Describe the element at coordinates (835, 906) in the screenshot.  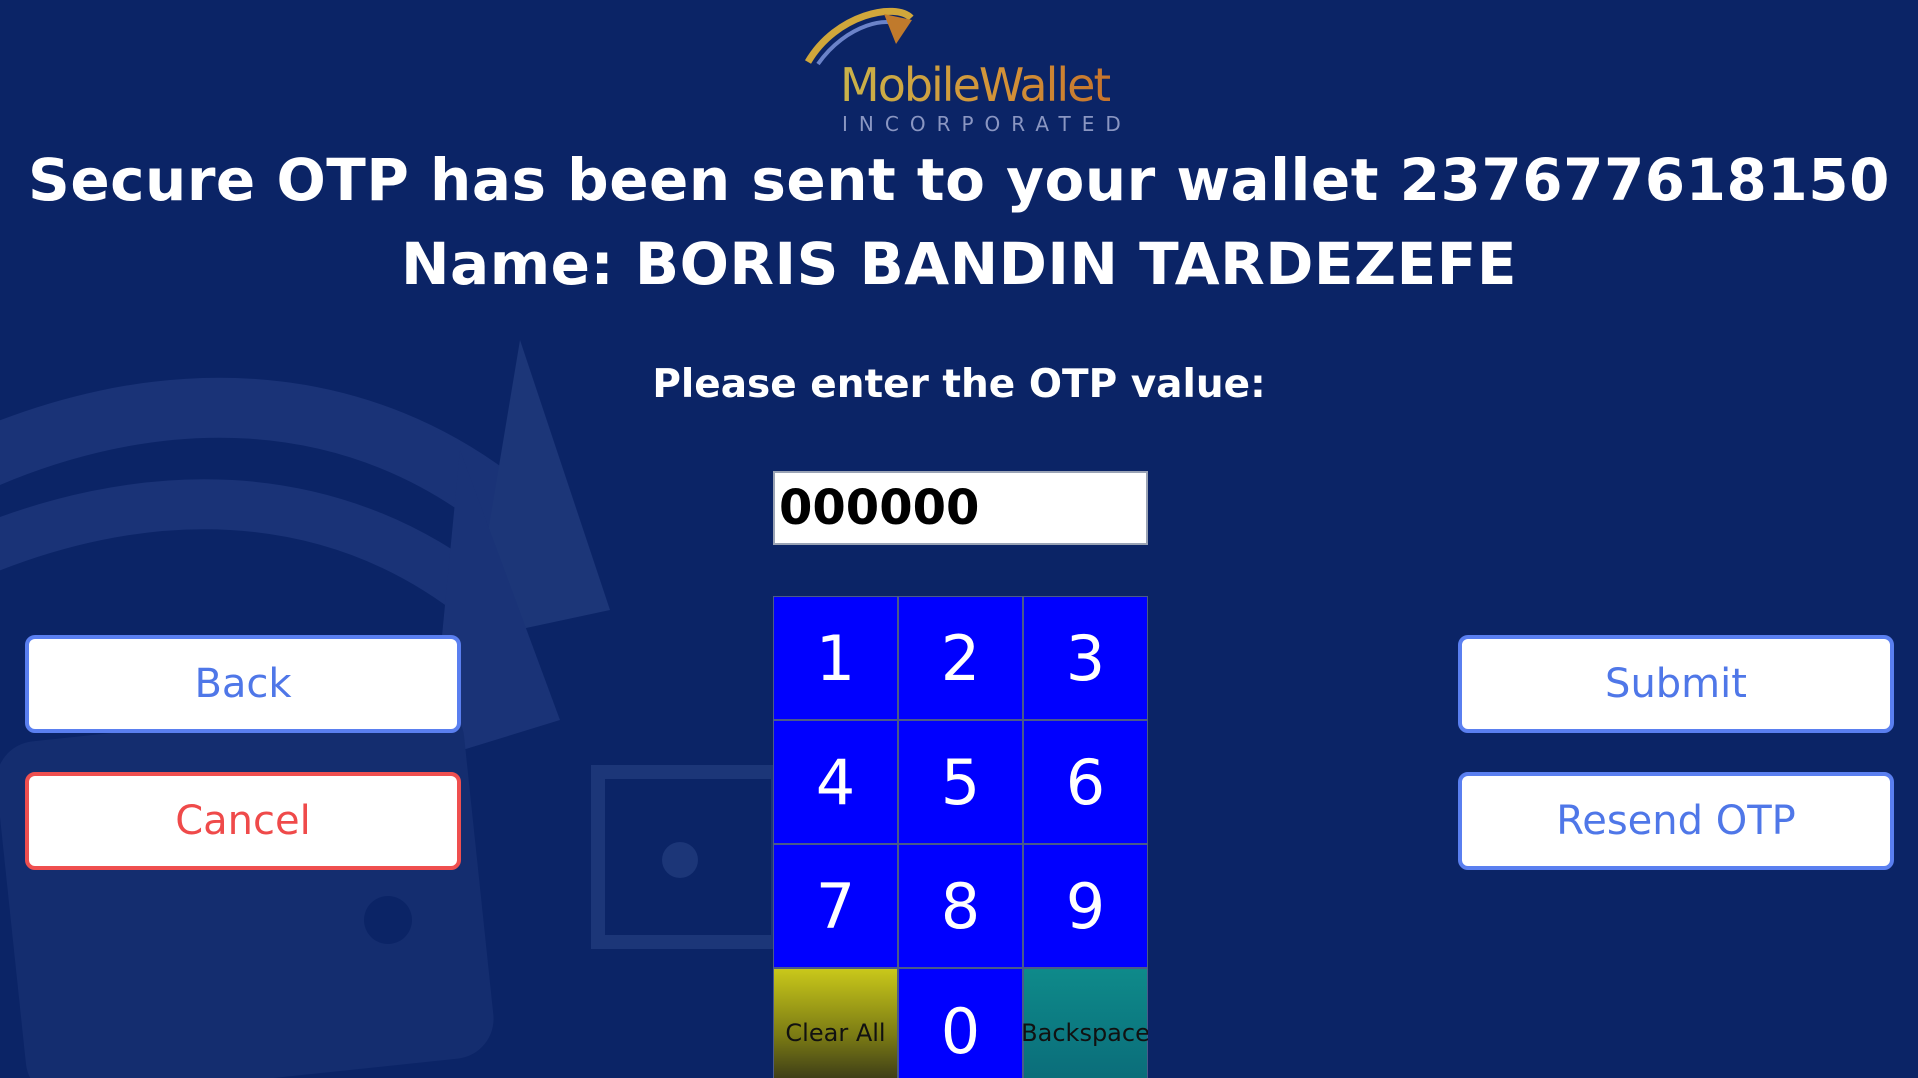
I see `key-7: 7` at that location.